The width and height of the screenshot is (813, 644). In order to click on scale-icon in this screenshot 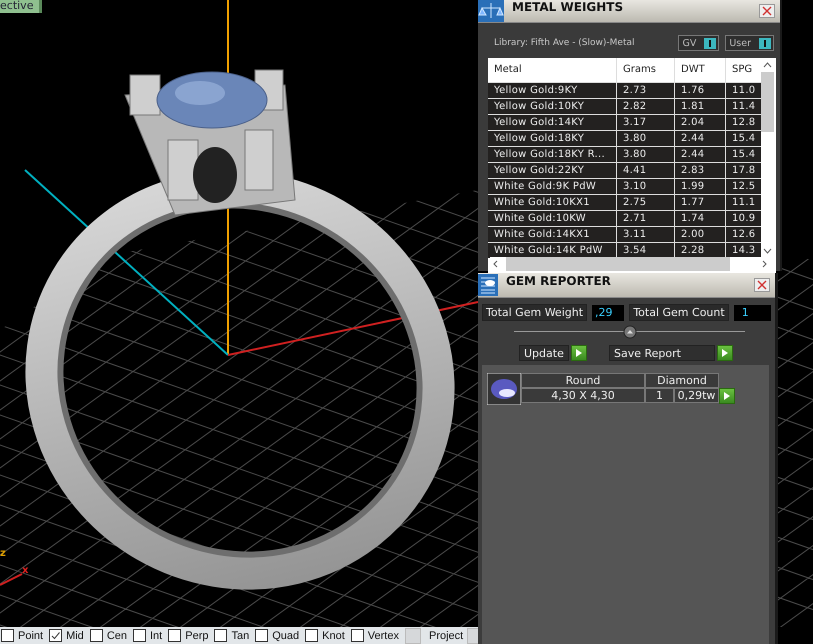, I will do `click(491, 11)`.